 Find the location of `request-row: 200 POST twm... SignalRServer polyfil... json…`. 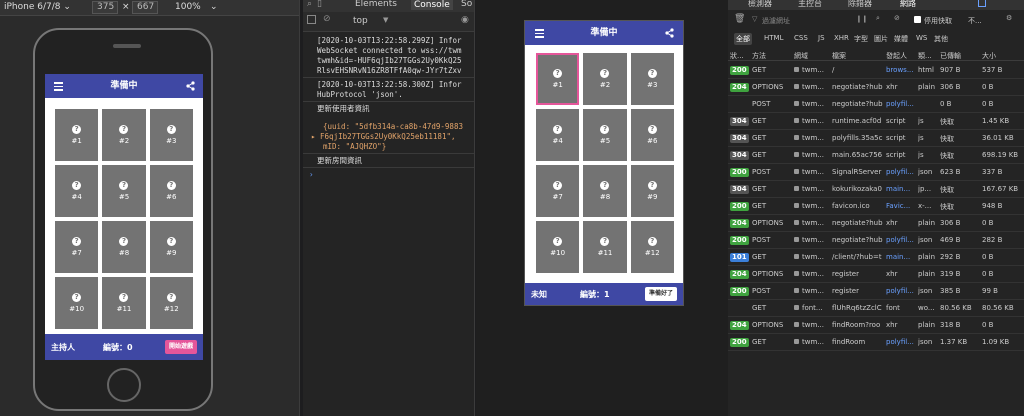

request-row: 200 POST twm... SignalRServer polyfil... json… is located at coordinates (876, 172).